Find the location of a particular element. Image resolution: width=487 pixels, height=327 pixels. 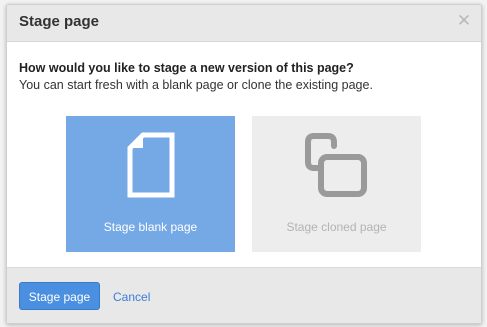

clone-page-icon is located at coordinates (336, 165).